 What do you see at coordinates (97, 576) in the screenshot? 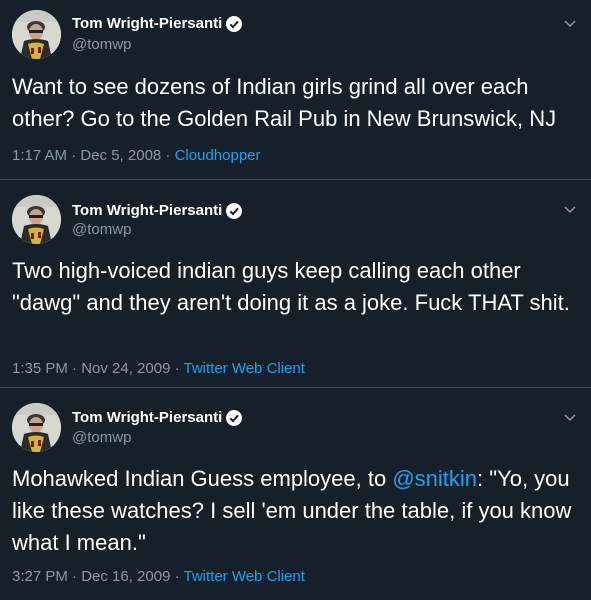
I see `tweet-timestamp: 3:27 PM · Dec 16, 2009 ·` at bounding box center [97, 576].